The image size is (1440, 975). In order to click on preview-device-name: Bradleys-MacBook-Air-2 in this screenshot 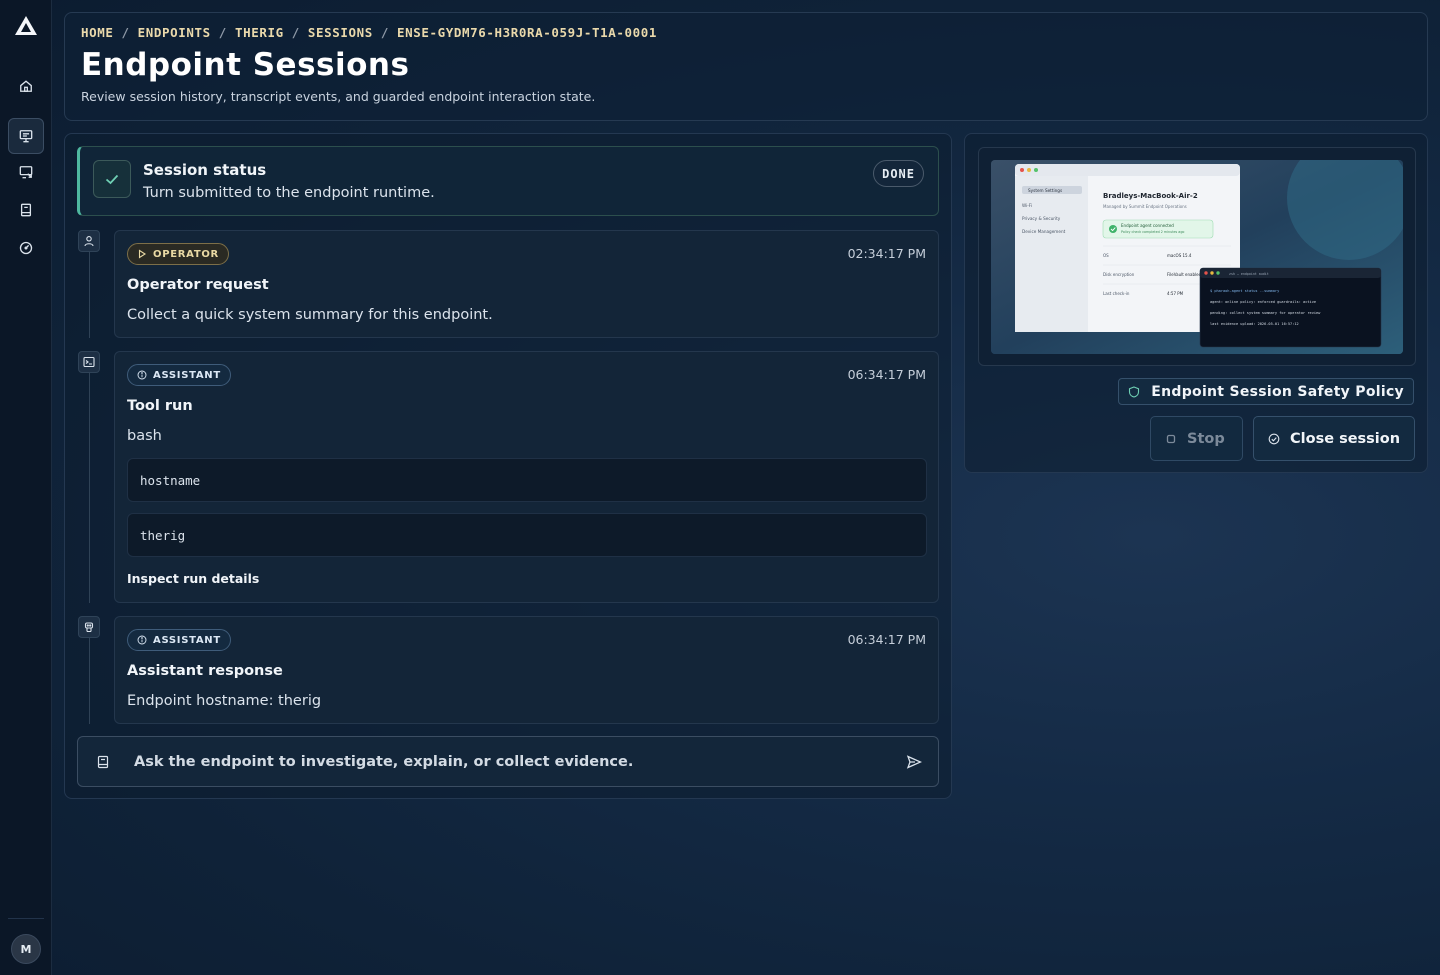, I will do `click(1150, 196)`.